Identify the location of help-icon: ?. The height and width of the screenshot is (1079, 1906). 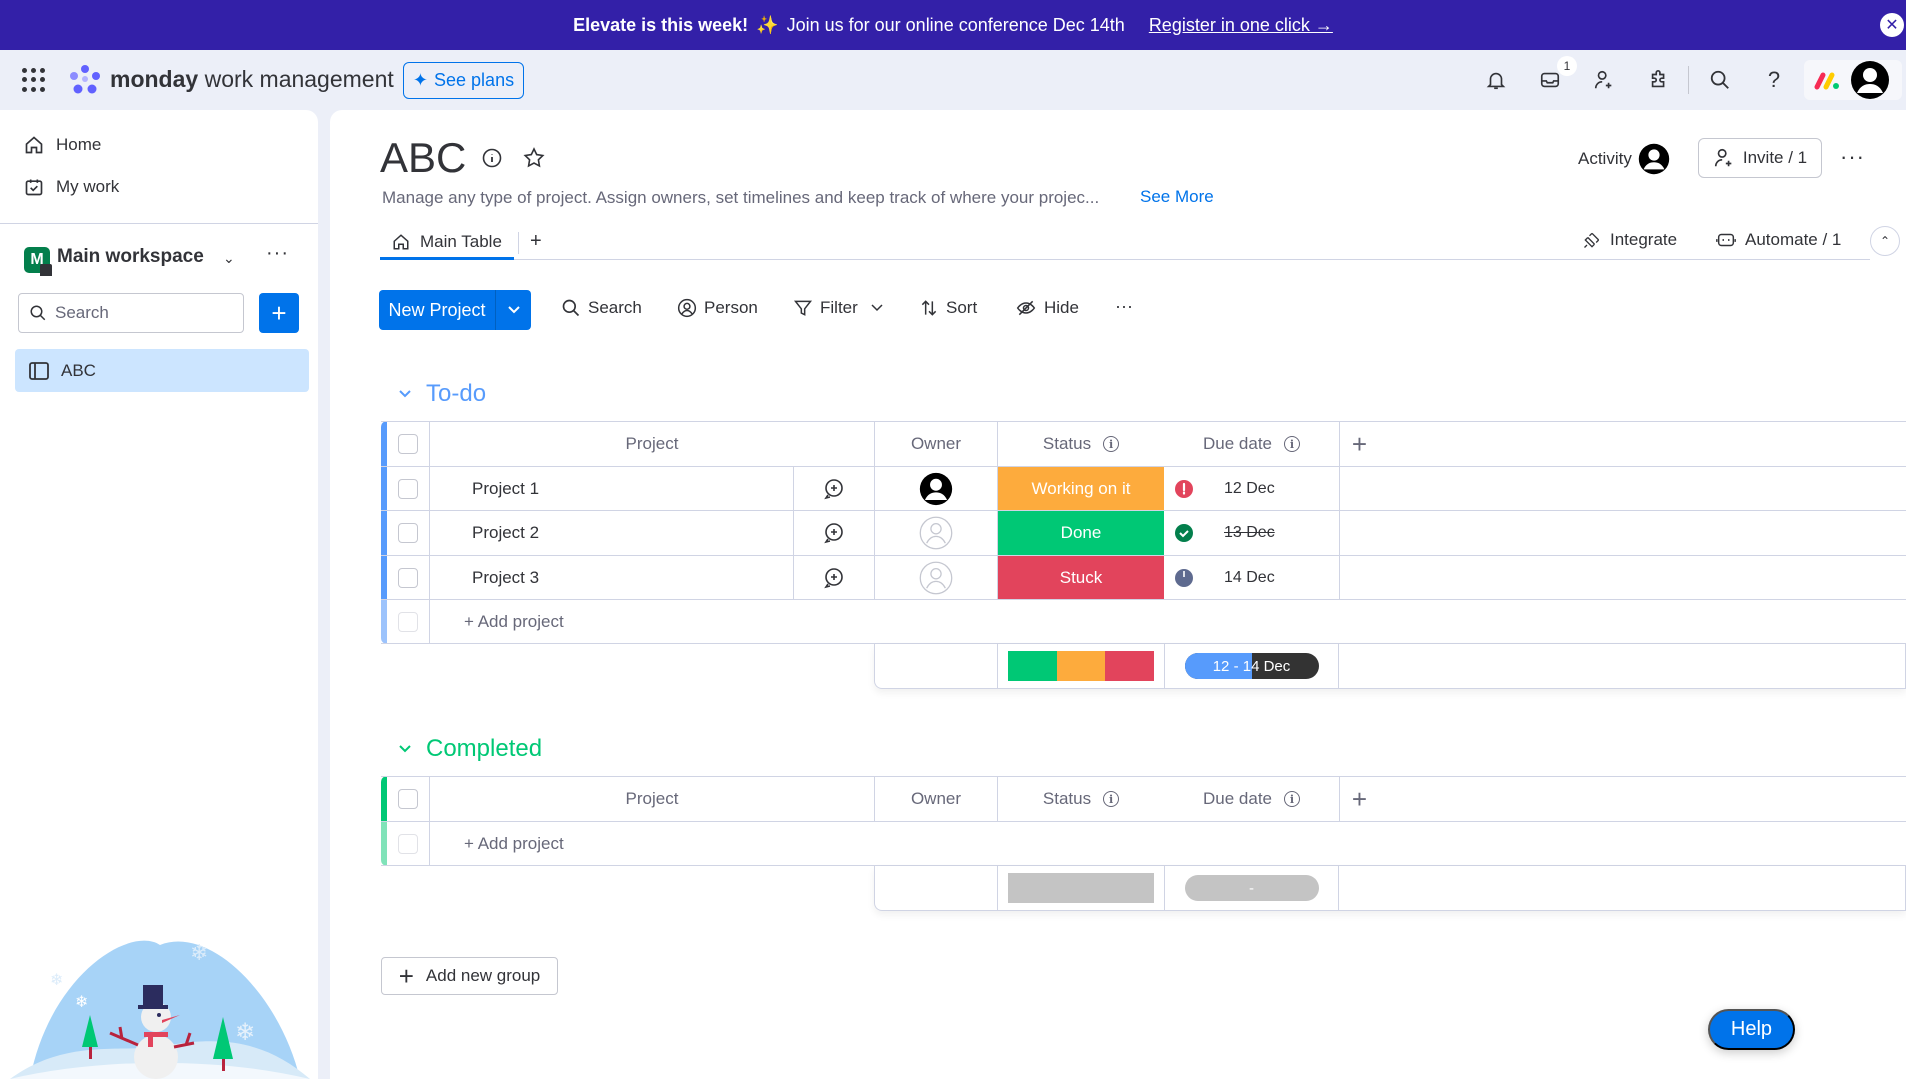
(1774, 80).